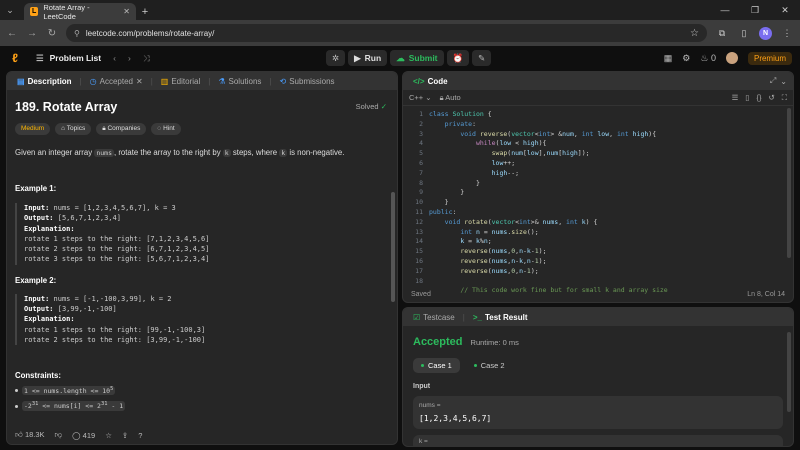  Describe the element at coordinates (139, 81) in the screenshot. I see `close-tab-accepted-icon: ✕` at that location.